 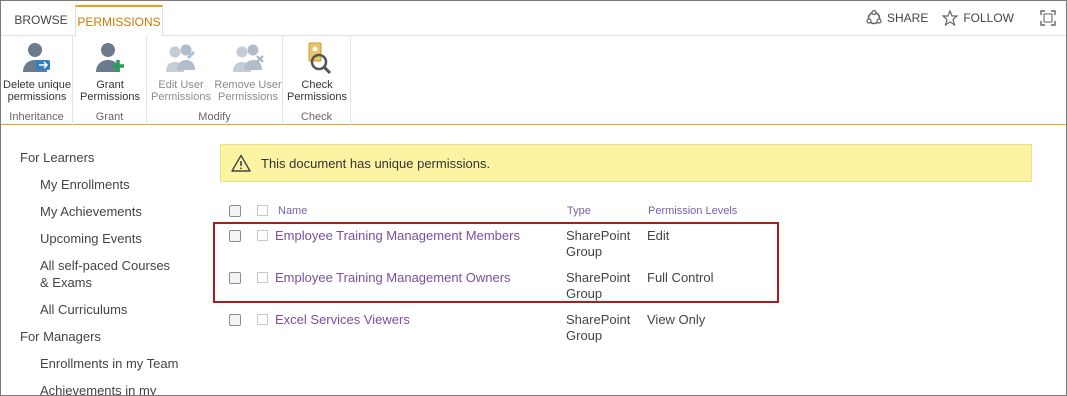 What do you see at coordinates (248, 91) in the screenshot?
I see `remove-user-permissions-label: Remove User Permissions` at bounding box center [248, 91].